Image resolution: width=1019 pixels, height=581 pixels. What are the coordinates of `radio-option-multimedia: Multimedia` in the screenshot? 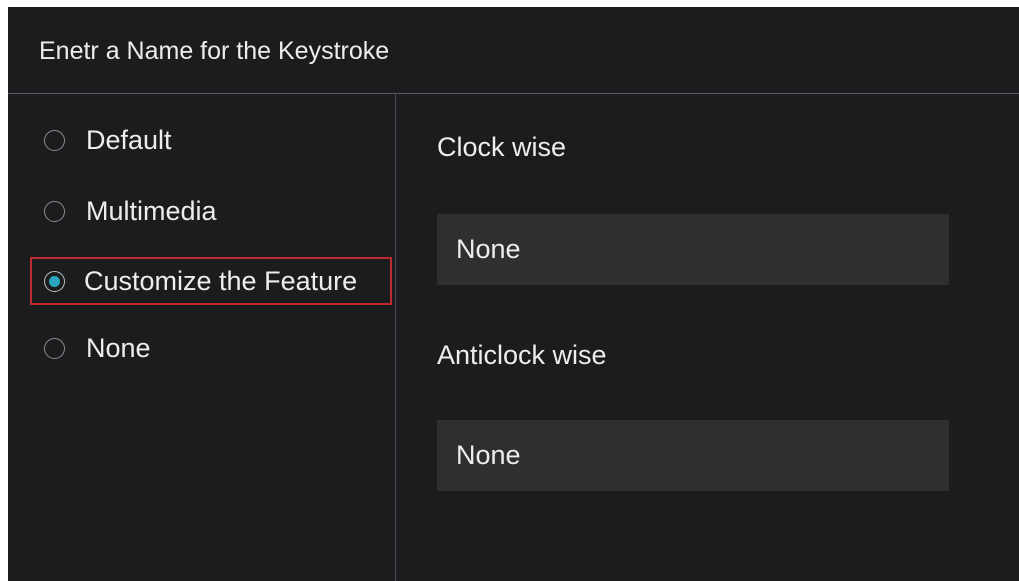 It's located at (123, 211).